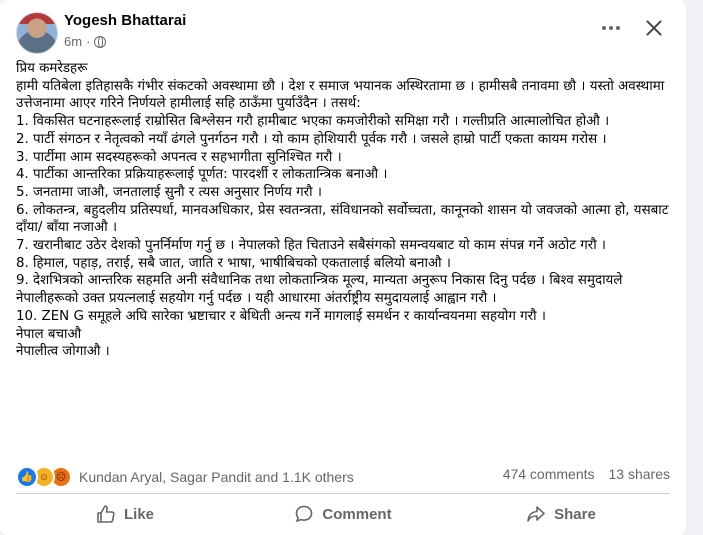 This screenshot has width=703, height=535. What do you see at coordinates (100, 41) in the screenshot?
I see `globe-icon` at bounding box center [100, 41].